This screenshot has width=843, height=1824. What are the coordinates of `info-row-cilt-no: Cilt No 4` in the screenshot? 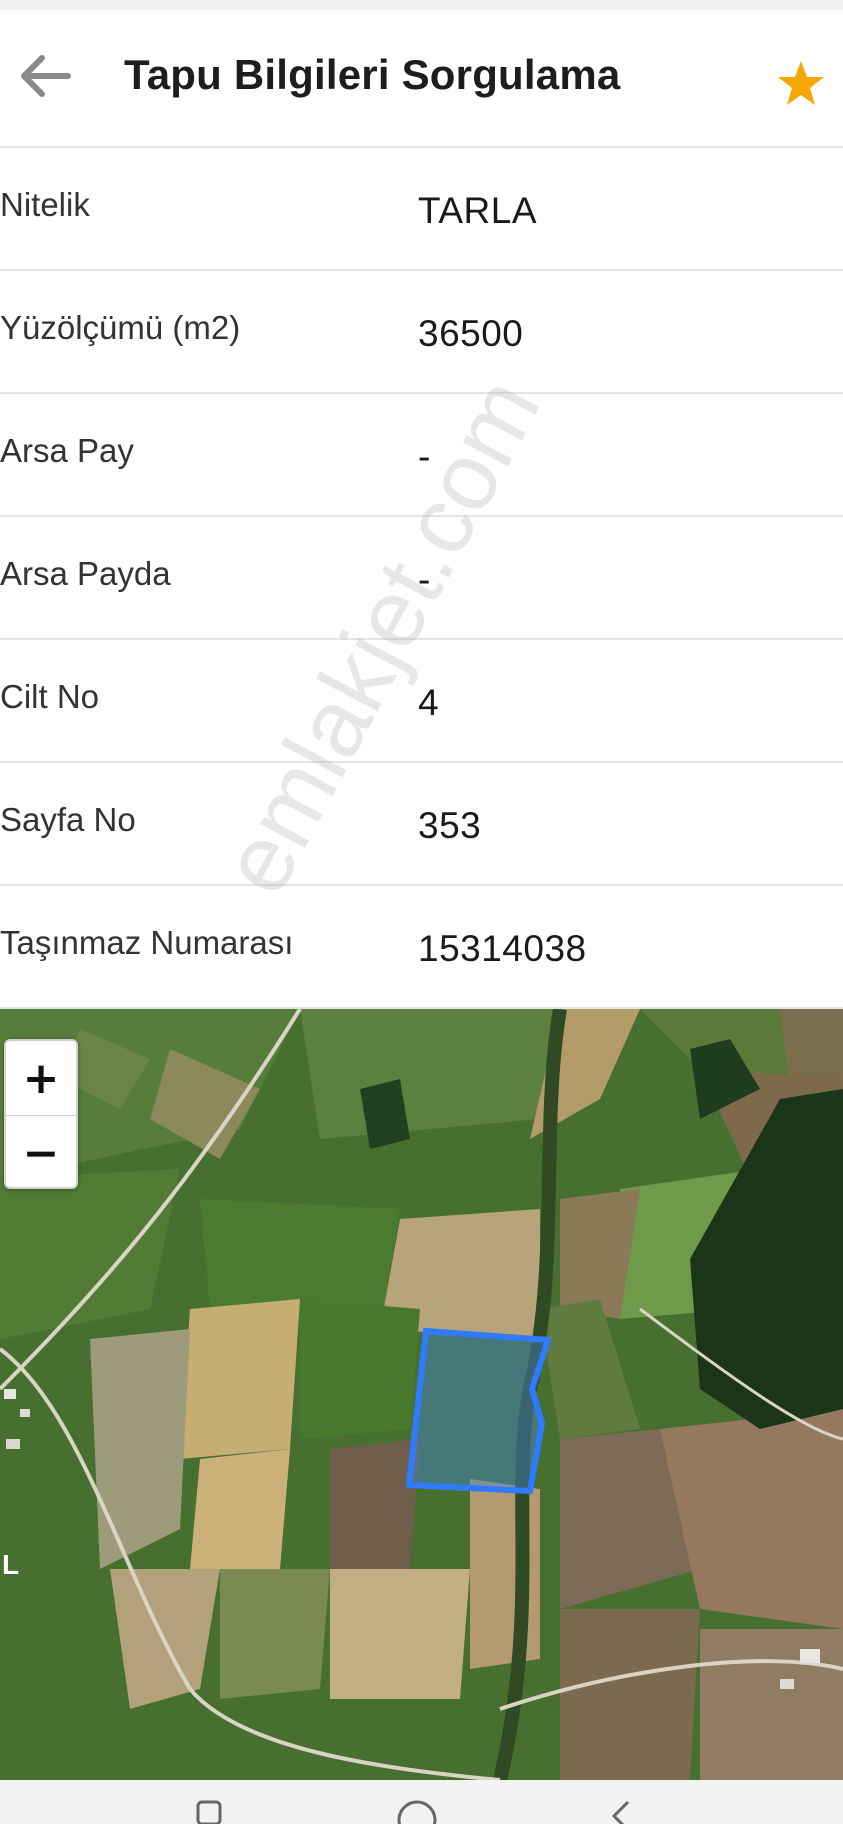 It's located at (421, 701).